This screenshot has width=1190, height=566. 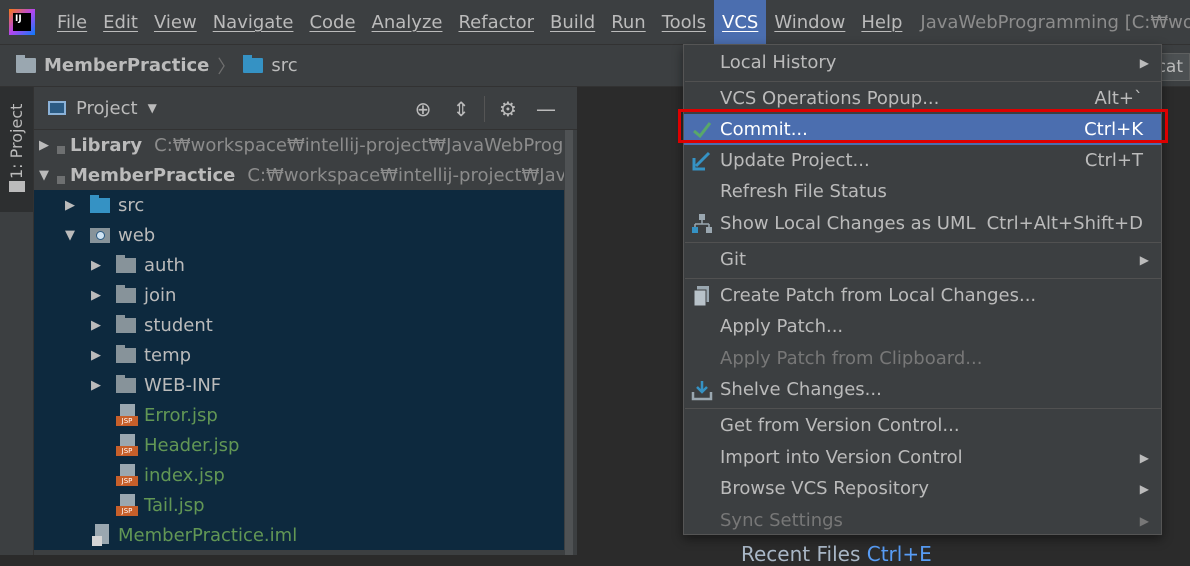 I want to click on vcs-menu-update-project: Update Project... Ctrl+T, so click(x=922, y=160).